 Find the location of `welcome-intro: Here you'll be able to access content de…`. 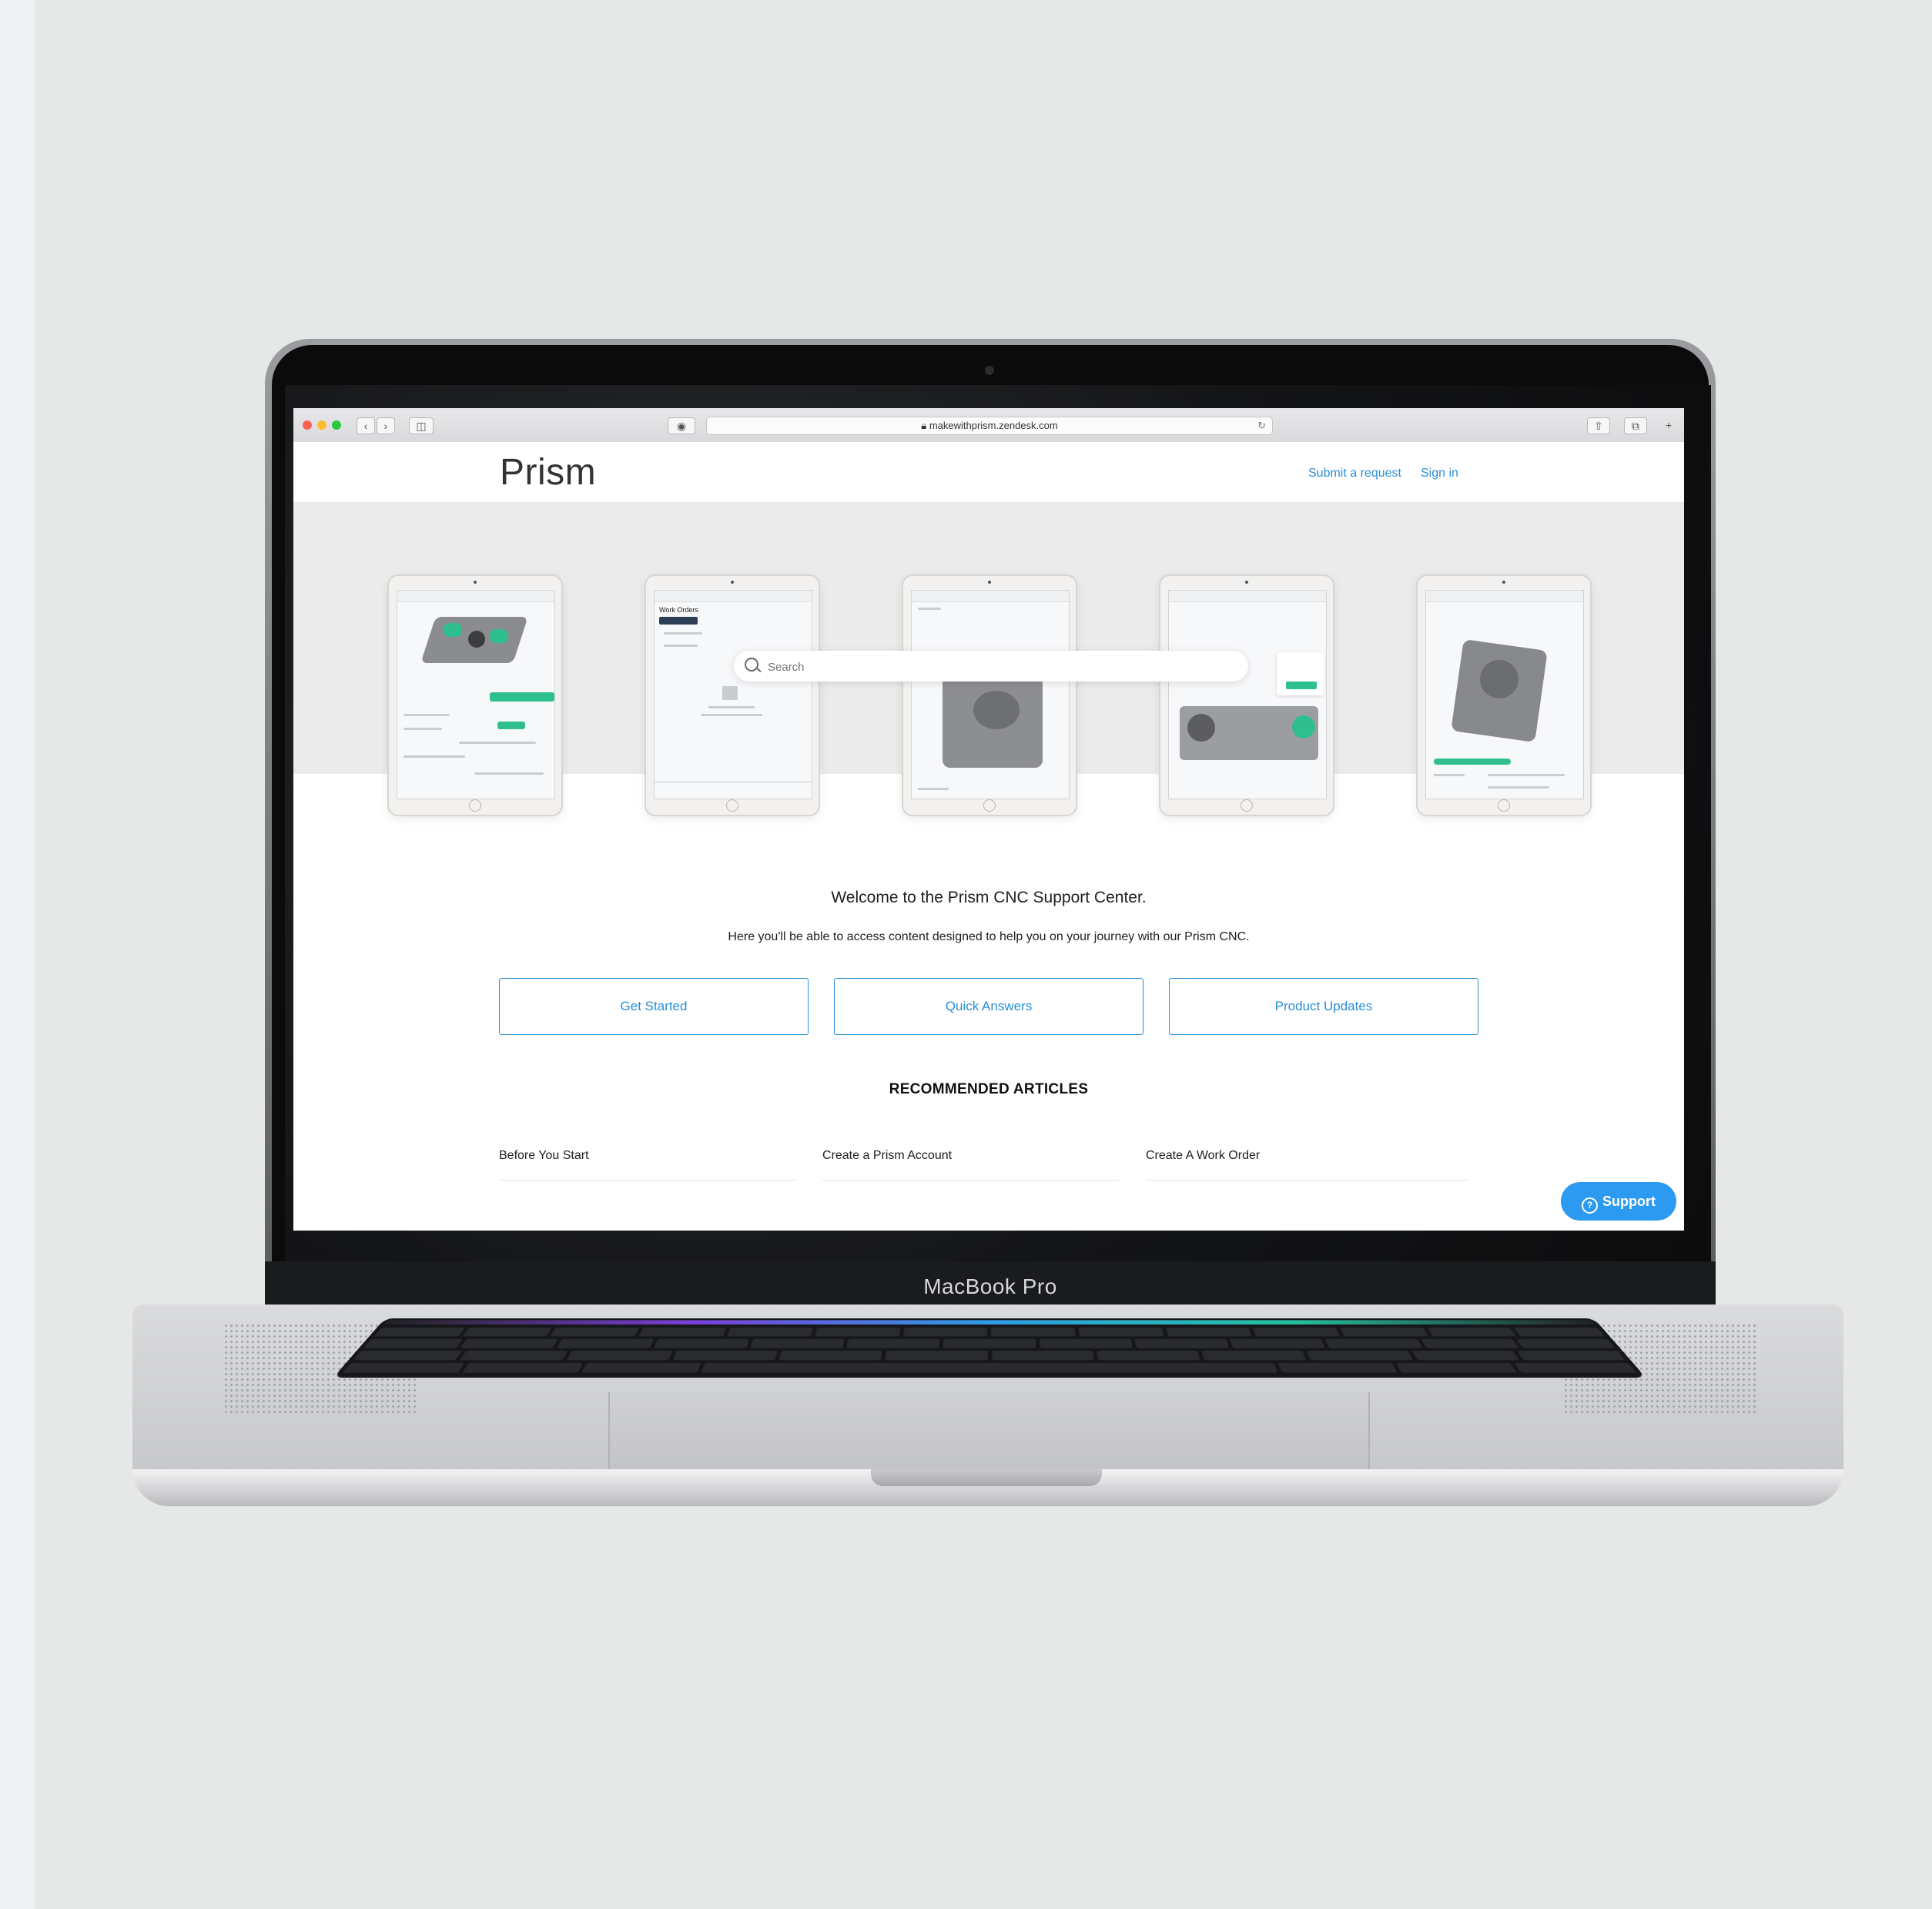

welcome-intro: Here you'll be able to access content de… is located at coordinates (988, 937).